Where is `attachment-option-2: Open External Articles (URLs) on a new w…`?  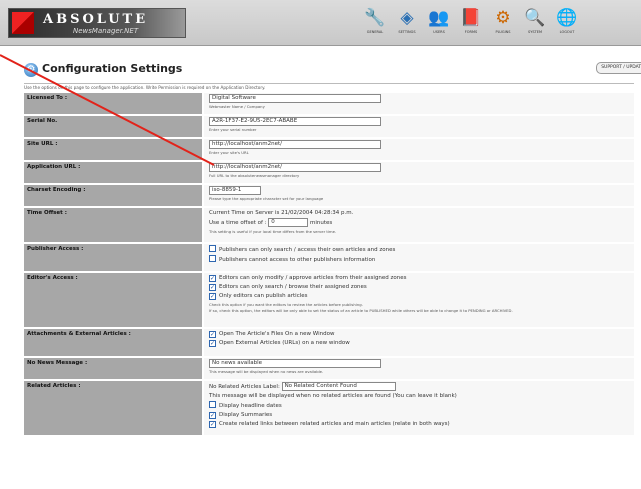
attachment-option-2: Open External Articles (URLs) on a new w… is located at coordinates (419, 343).